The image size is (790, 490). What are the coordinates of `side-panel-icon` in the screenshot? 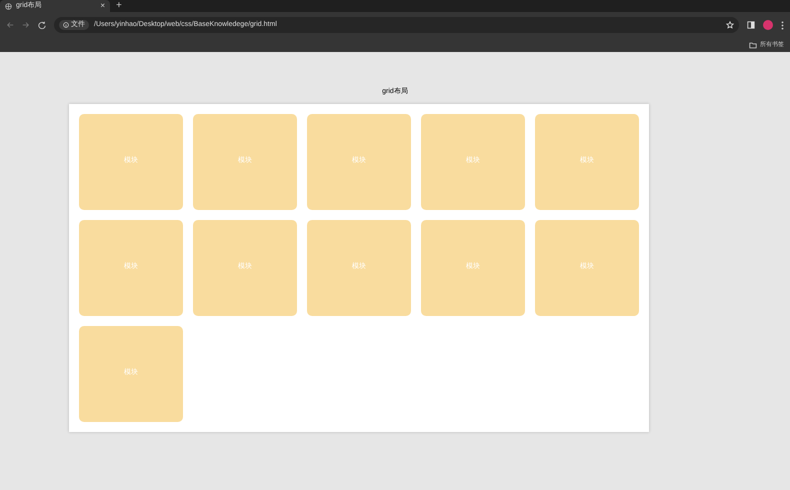 It's located at (751, 25).